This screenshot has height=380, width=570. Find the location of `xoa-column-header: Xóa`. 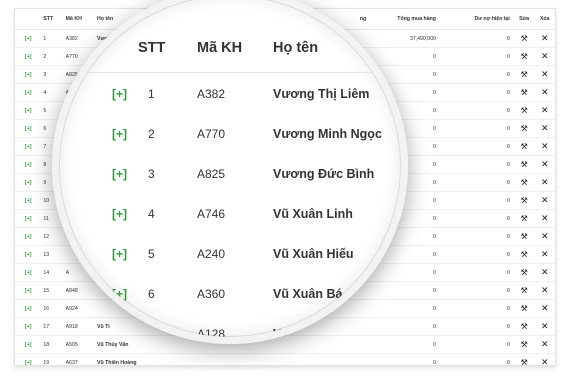

xoa-column-header: Xóa is located at coordinates (544, 19).